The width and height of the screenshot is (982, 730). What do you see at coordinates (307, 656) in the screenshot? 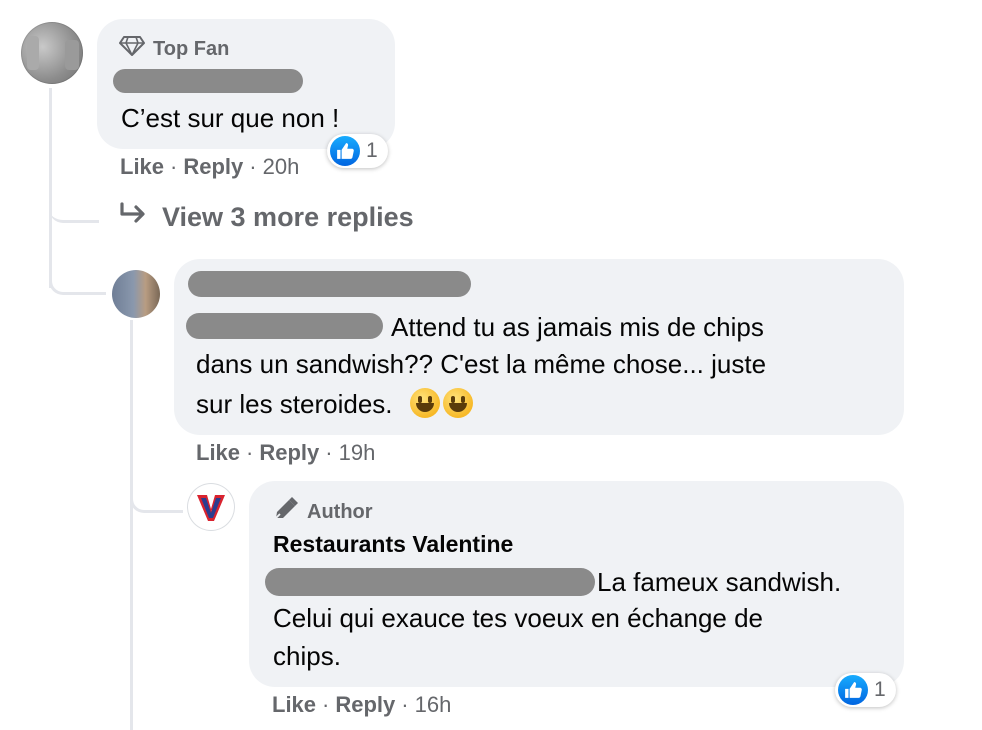
I see `comment-text-line-3: chips.` at bounding box center [307, 656].